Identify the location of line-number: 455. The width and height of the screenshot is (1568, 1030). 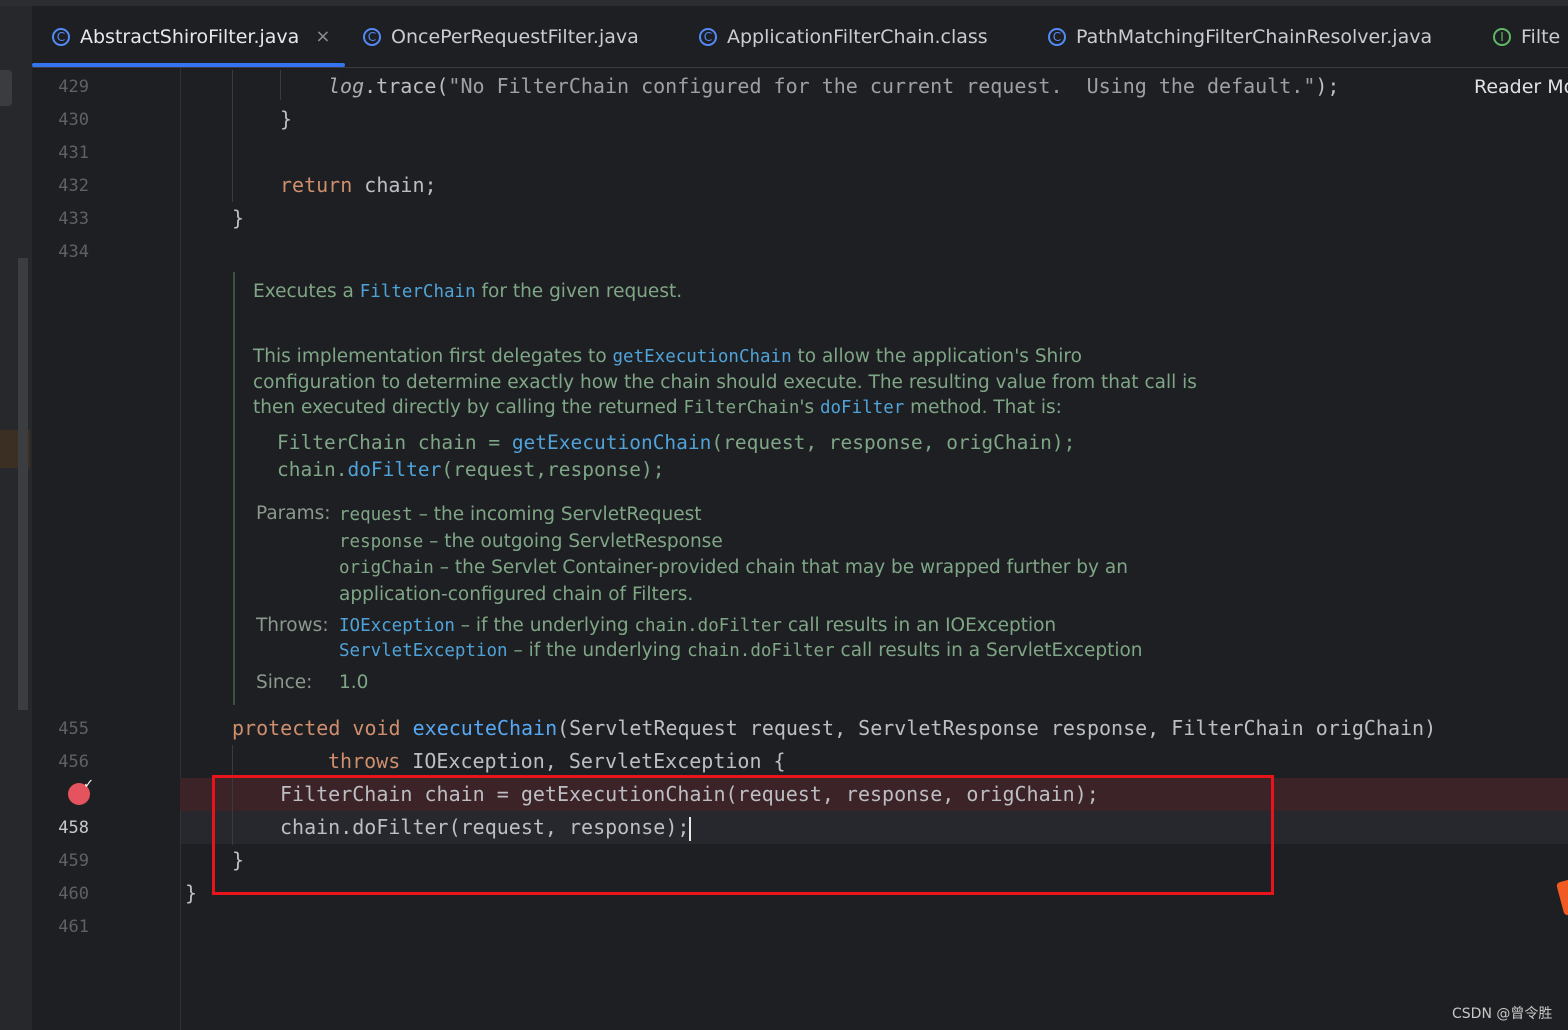
(73, 729).